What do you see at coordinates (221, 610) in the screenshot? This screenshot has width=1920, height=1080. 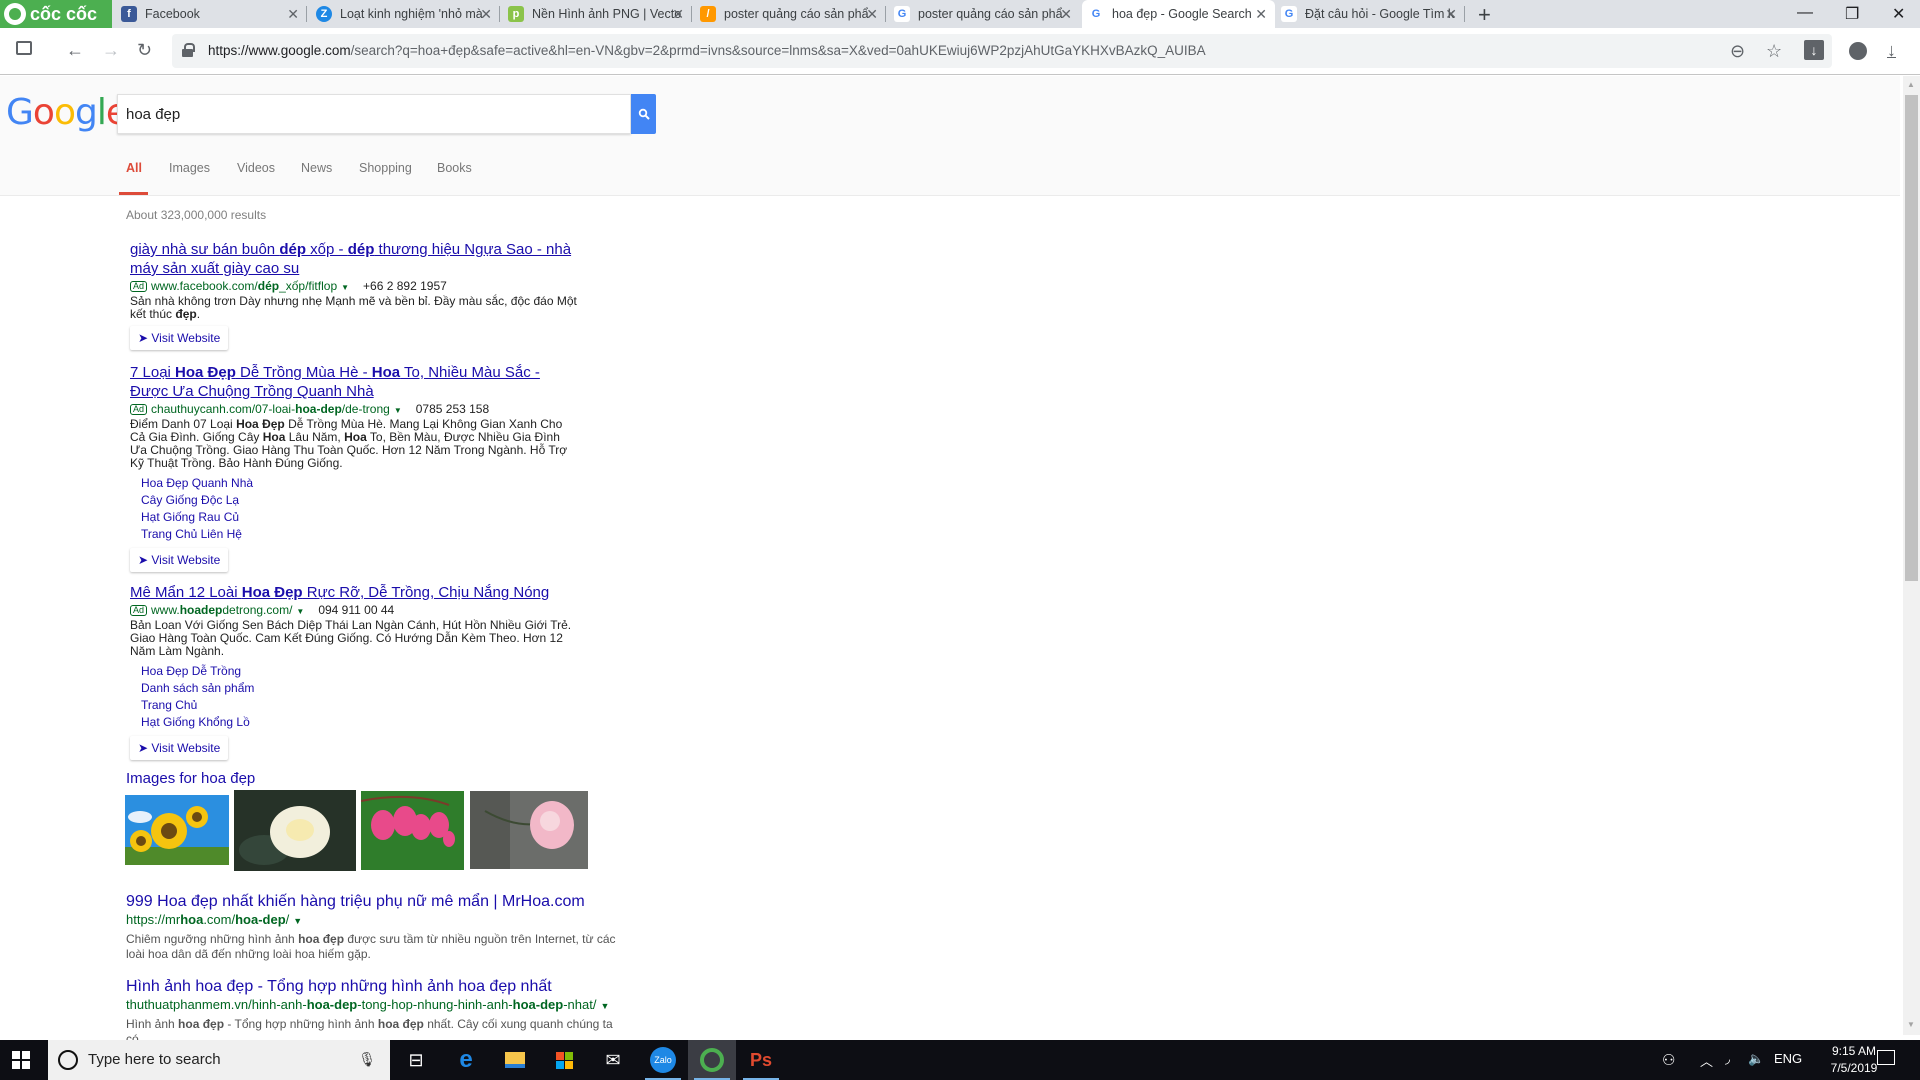 I see `ad-display-url: www.hoadepdetrong.com/` at bounding box center [221, 610].